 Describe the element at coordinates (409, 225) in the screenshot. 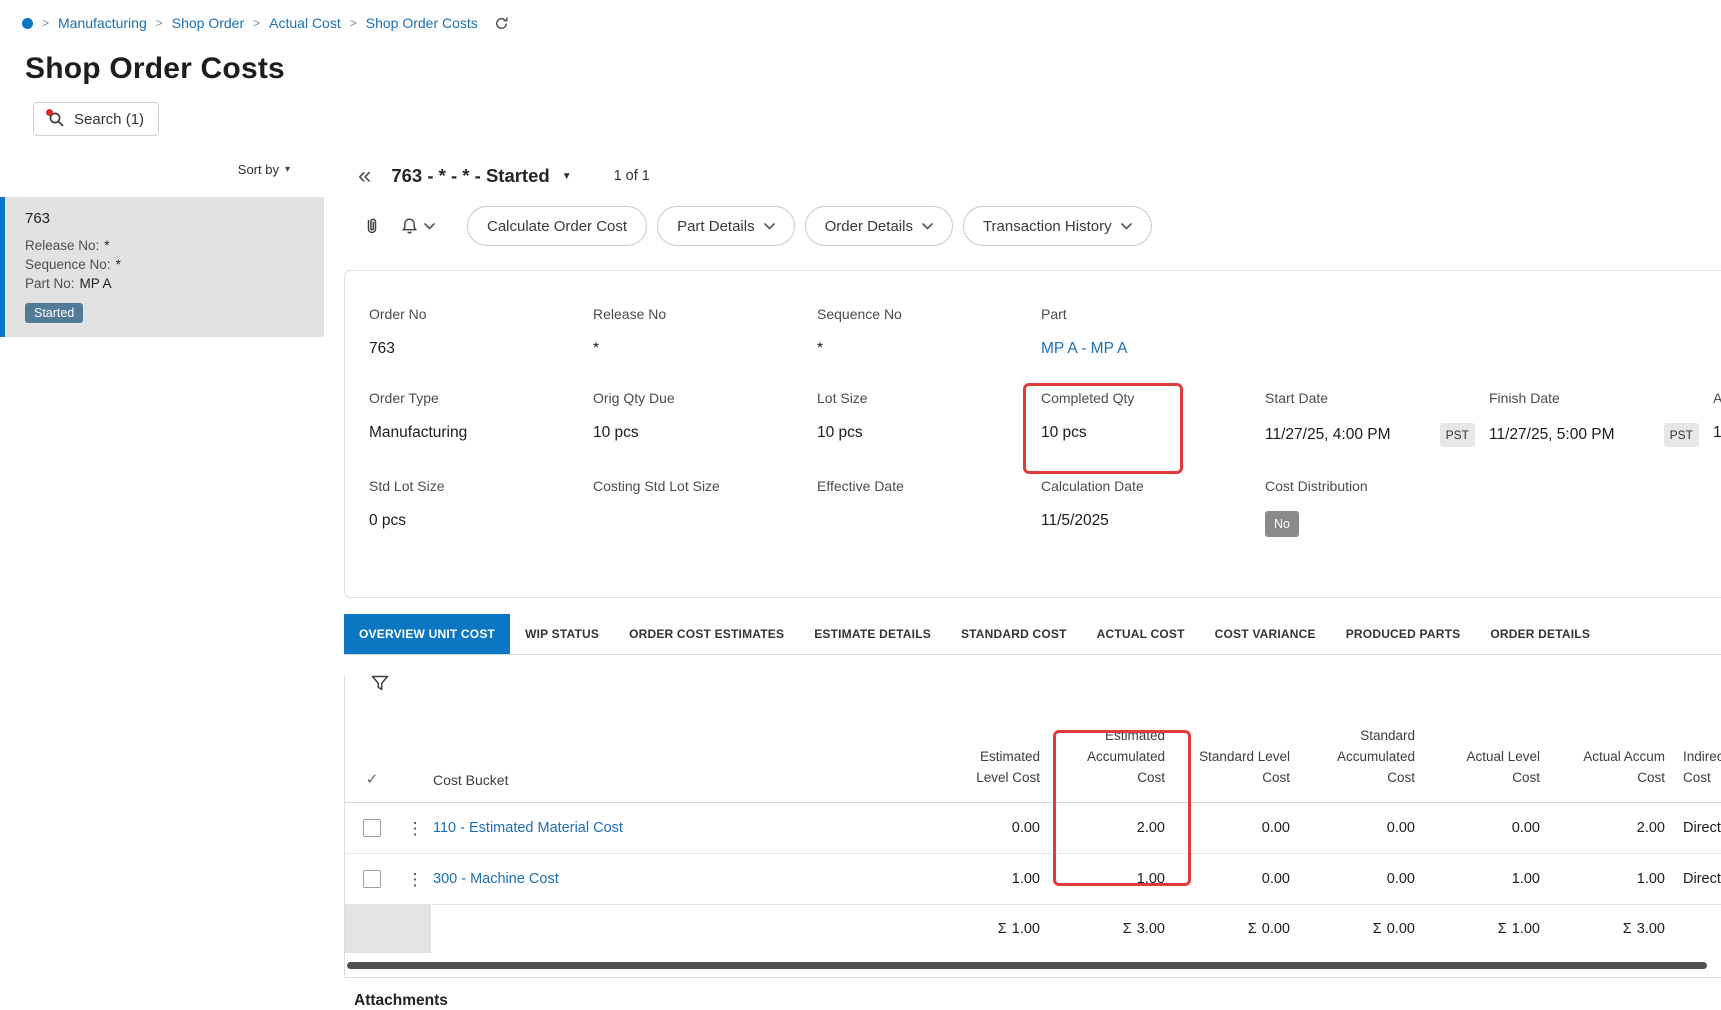

I see `bell-icon` at that location.